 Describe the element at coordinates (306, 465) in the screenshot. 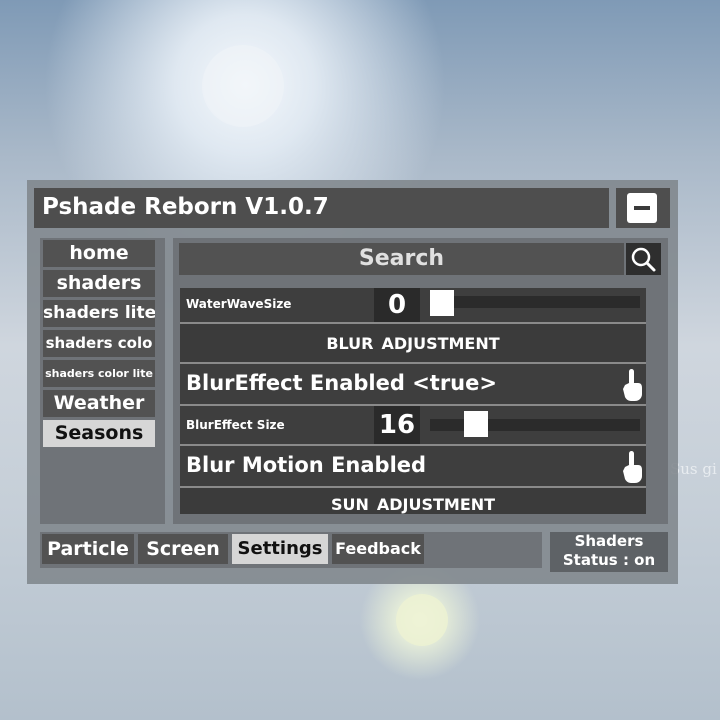

I see `blur-motion-enabled-label: Blur Motion Enabled` at that location.